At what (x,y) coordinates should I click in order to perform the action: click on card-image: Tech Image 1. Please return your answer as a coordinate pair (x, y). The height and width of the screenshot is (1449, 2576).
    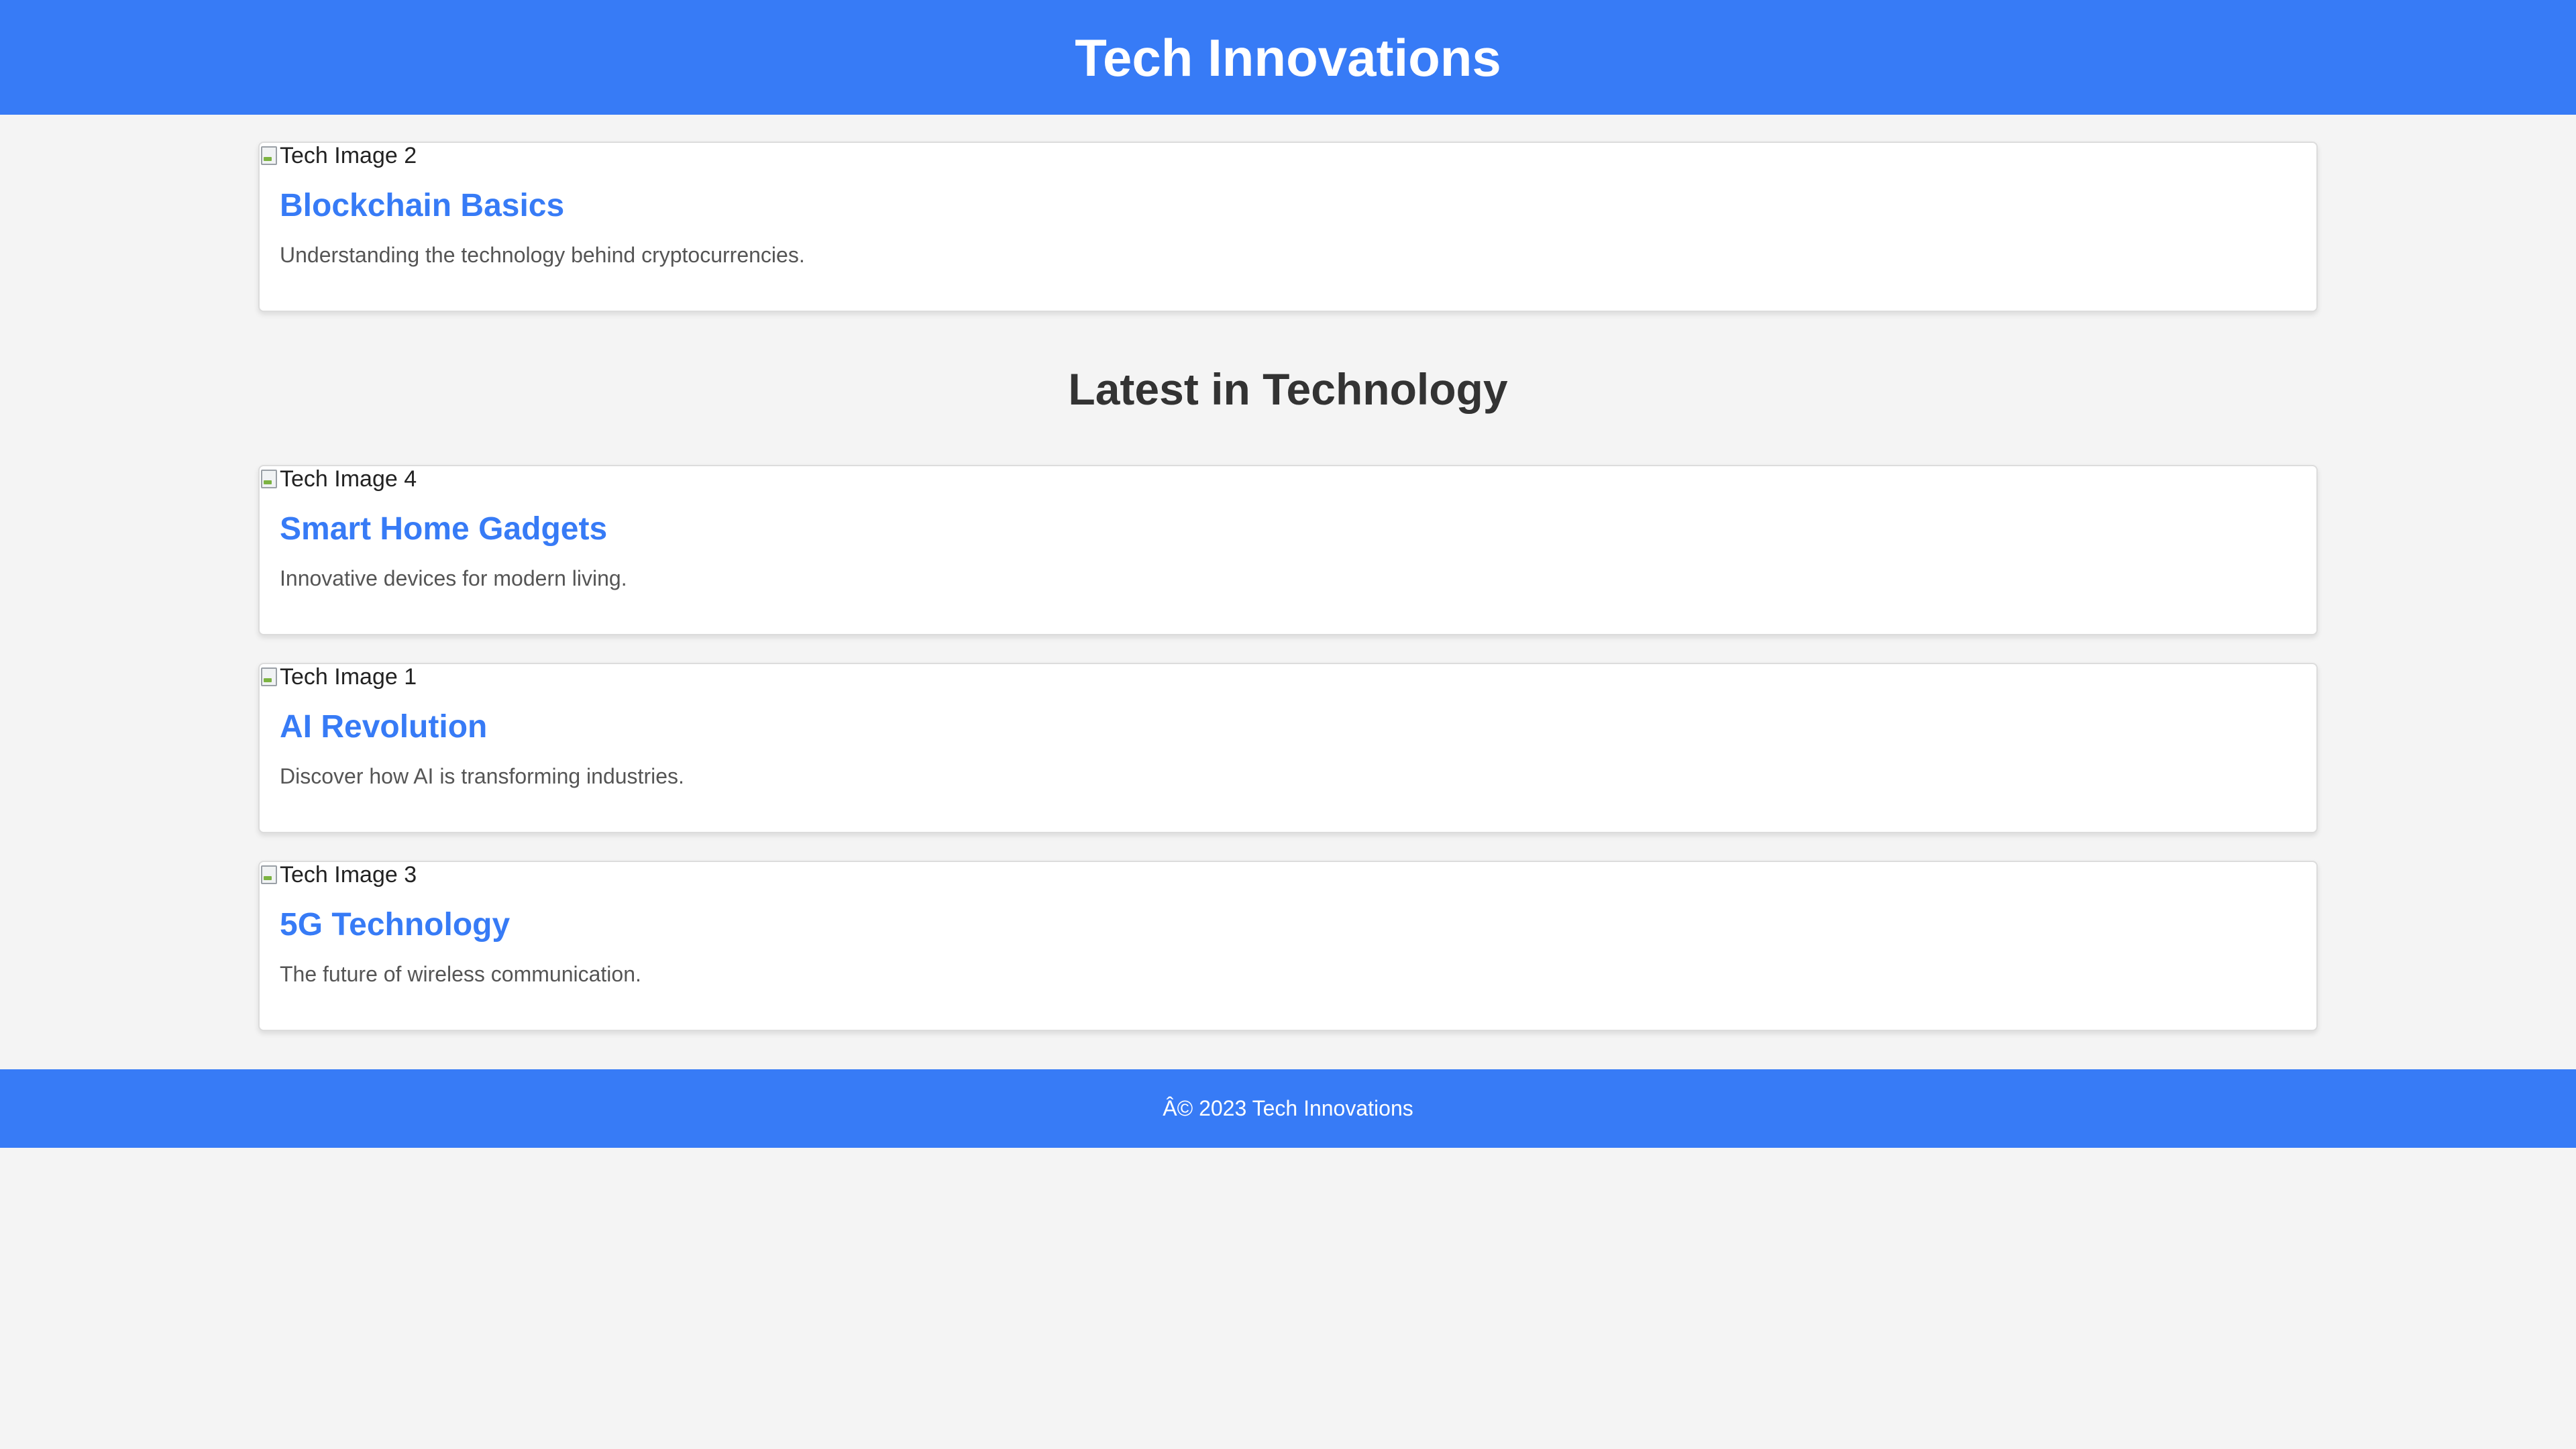
    Looking at the image, I should click on (338, 677).